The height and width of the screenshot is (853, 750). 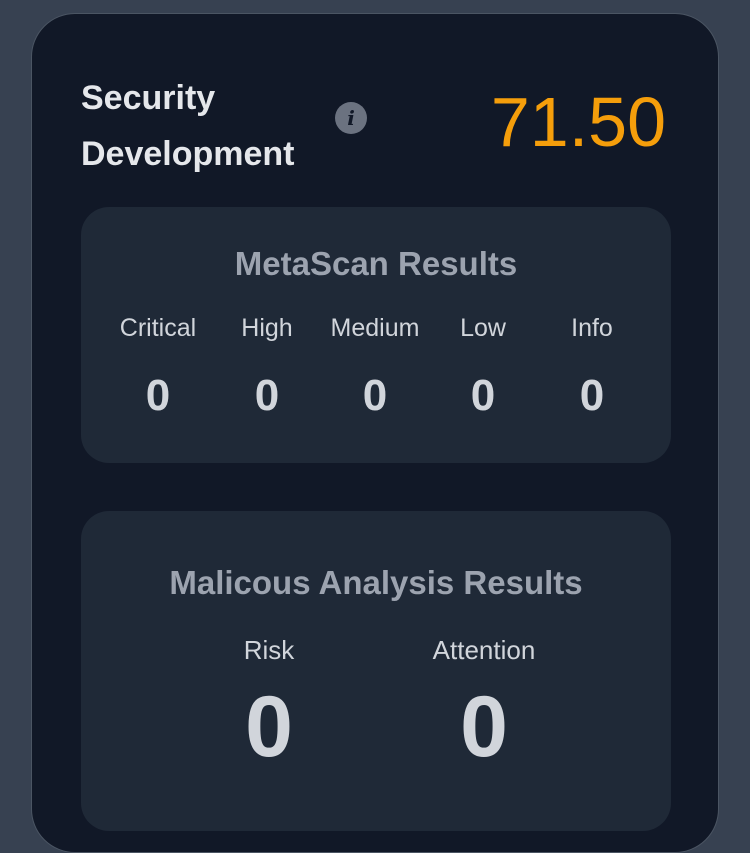 I want to click on metascan-low-label: Low, so click(x=483, y=328).